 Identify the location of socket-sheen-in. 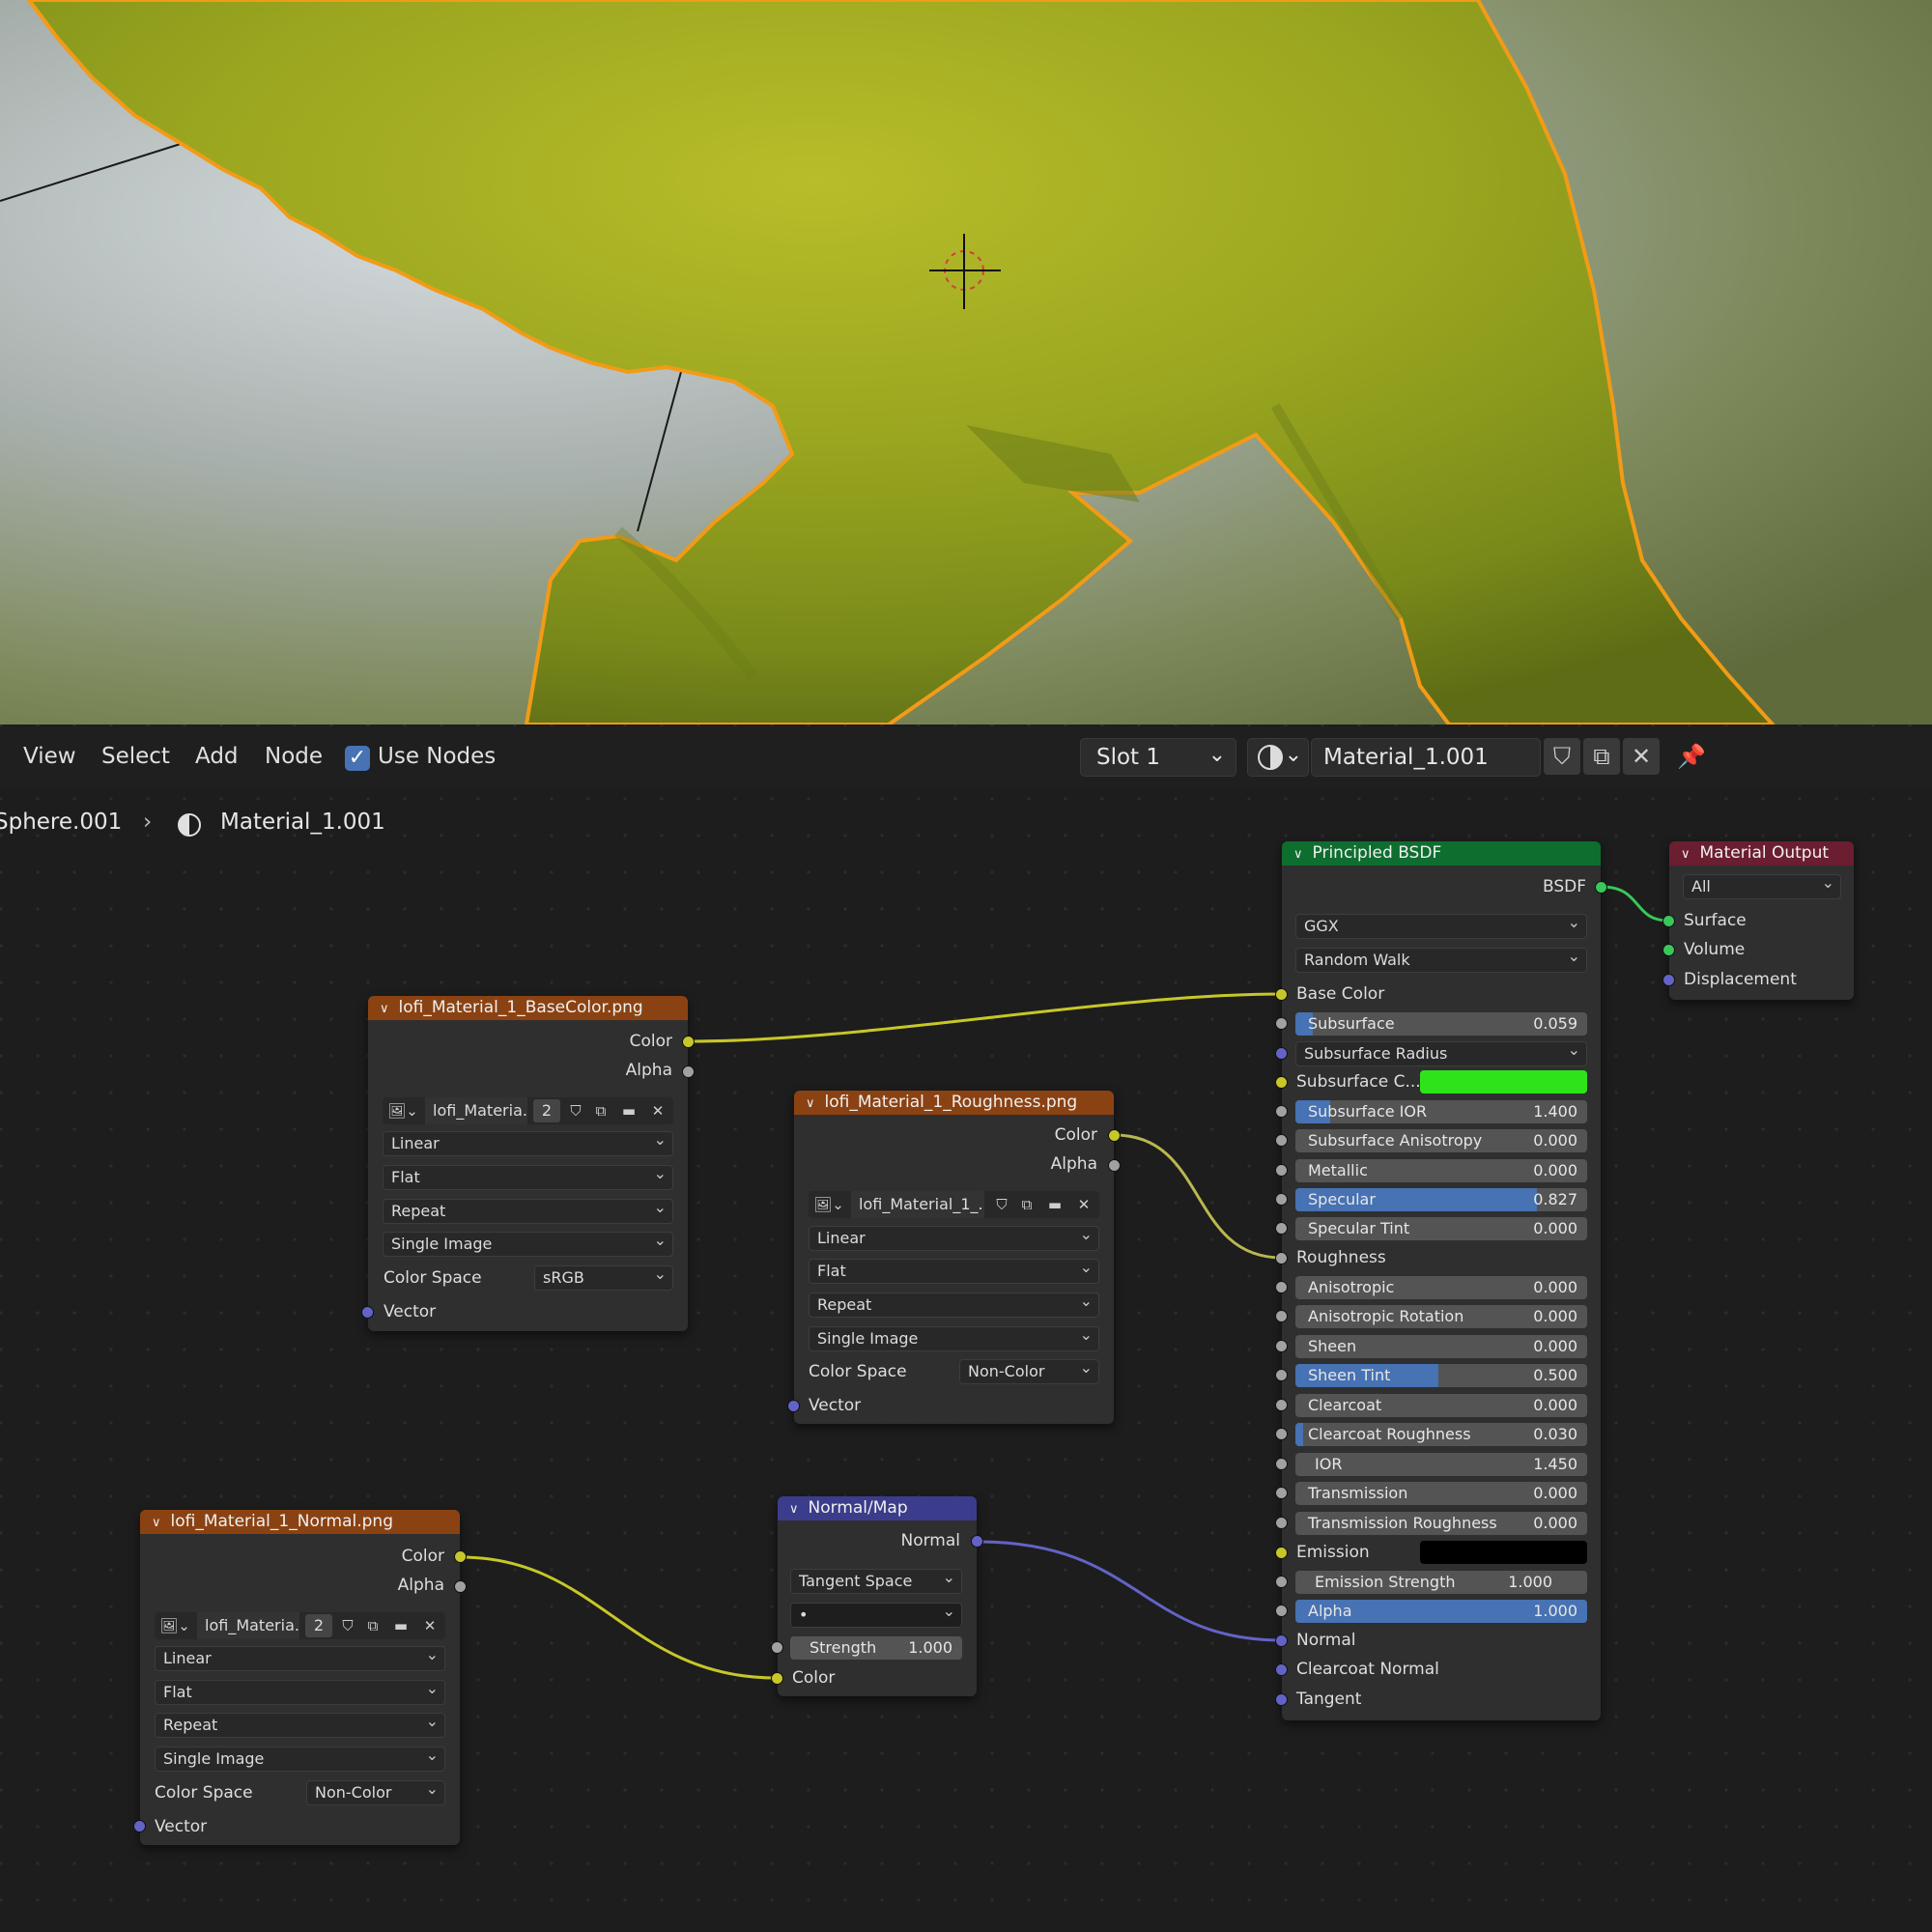
(1281, 1346).